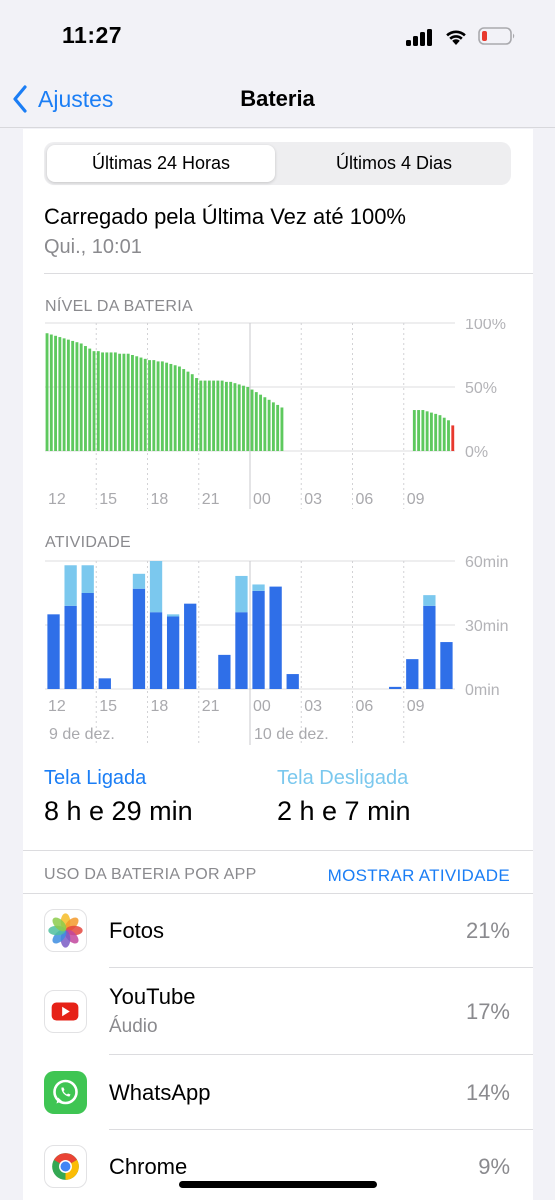 This screenshot has width=555, height=1200. Describe the element at coordinates (343, 778) in the screenshot. I see `screen-off-label: Tela Desligada` at that location.